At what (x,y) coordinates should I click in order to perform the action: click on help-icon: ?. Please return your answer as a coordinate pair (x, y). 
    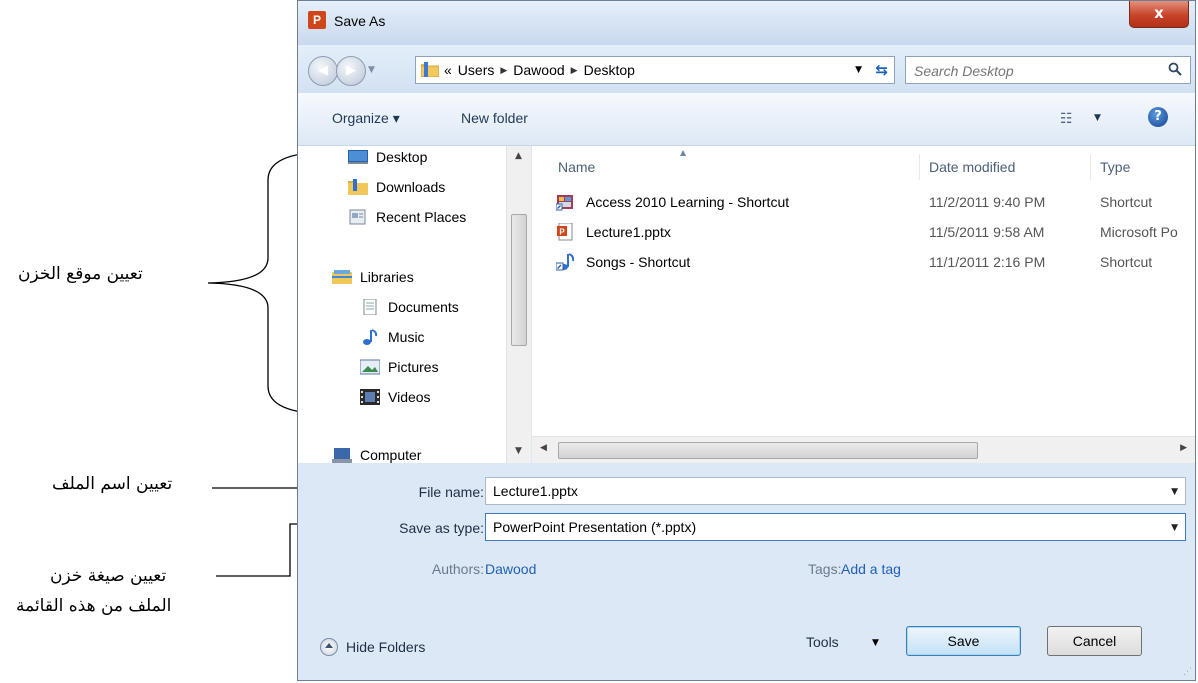
    Looking at the image, I should click on (1158, 116).